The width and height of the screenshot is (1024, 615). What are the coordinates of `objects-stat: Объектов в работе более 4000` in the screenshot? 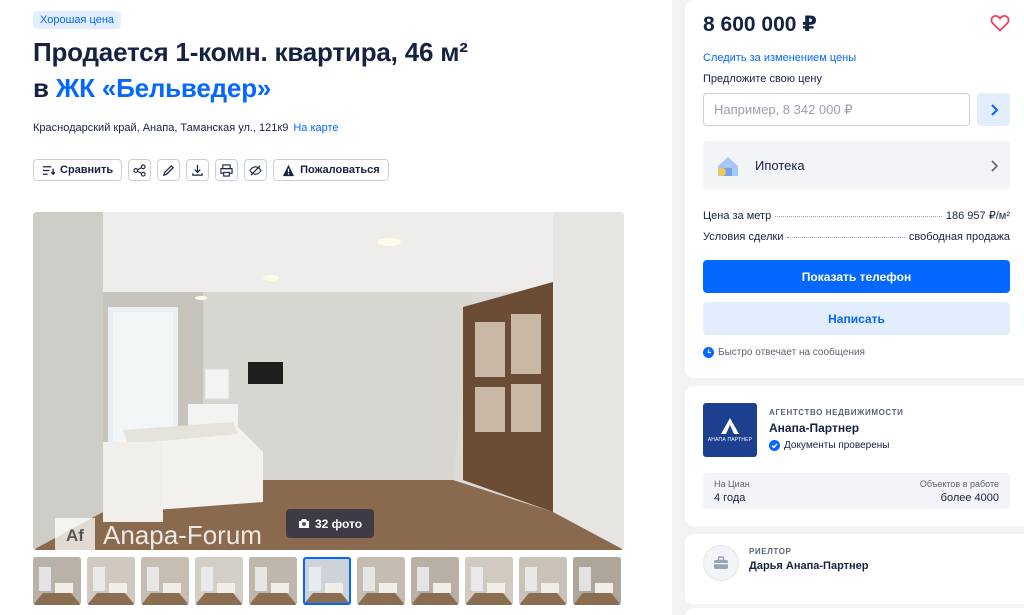 It's located at (959, 491).